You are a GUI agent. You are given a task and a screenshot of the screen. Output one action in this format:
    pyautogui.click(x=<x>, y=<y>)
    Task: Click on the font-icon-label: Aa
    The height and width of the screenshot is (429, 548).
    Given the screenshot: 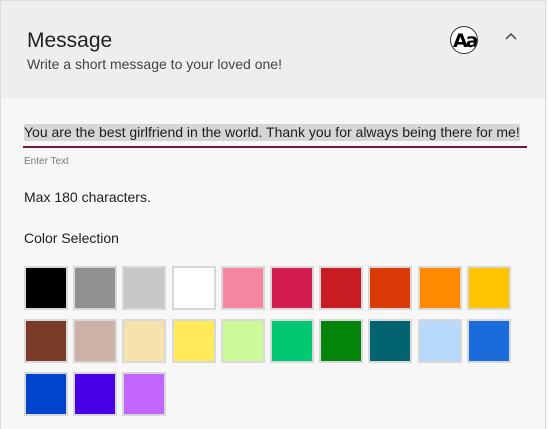 What is the action you would take?
    pyautogui.click(x=465, y=41)
    